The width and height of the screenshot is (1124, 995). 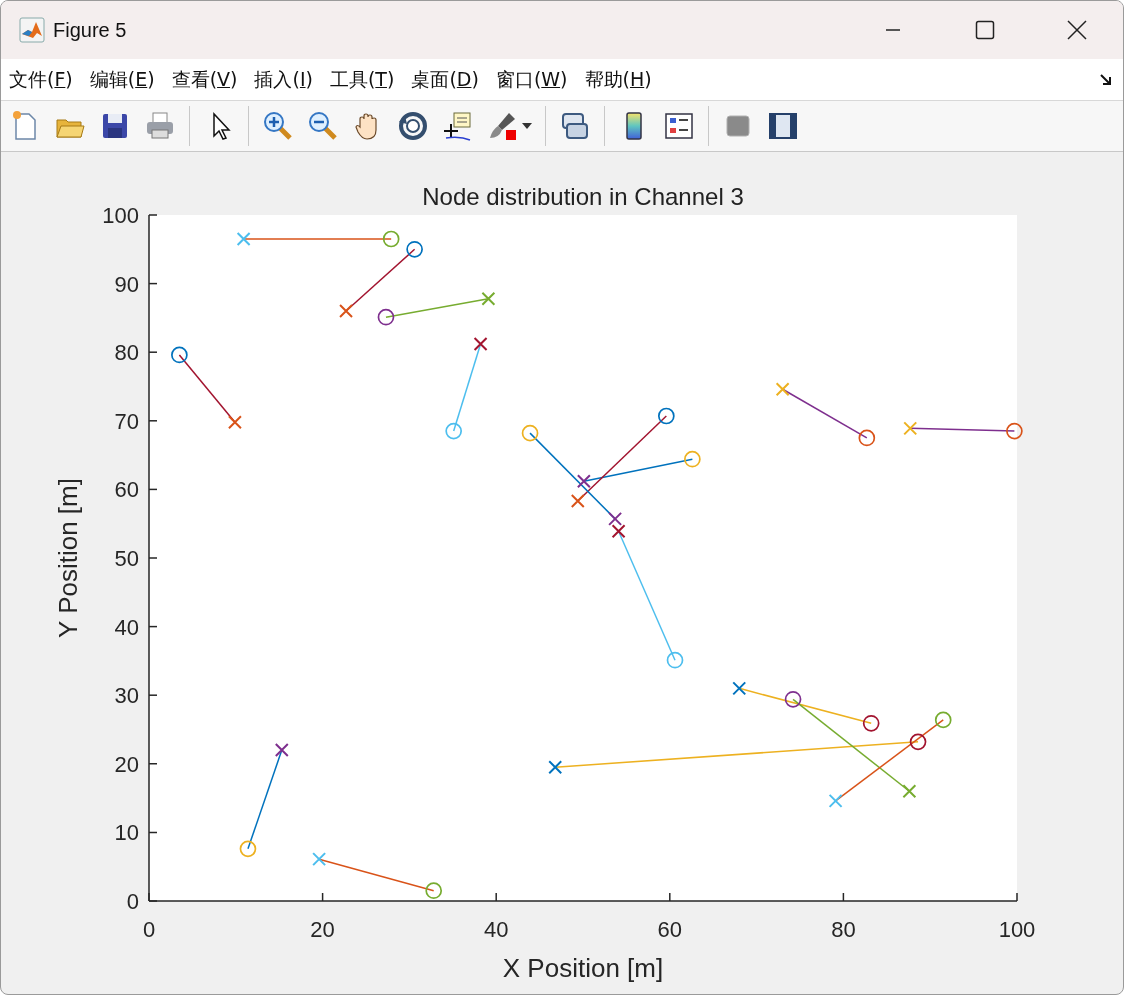 What do you see at coordinates (126, 421) in the screenshot?
I see `y-tick-label: 70` at bounding box center [126, 421].